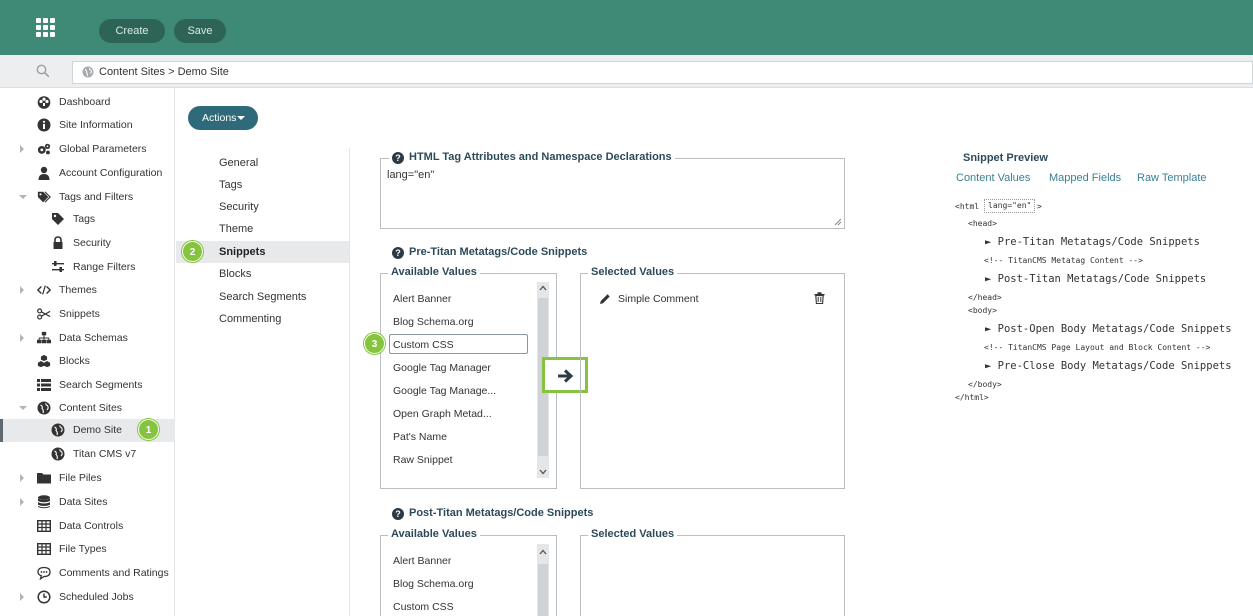 This screenshot has width=1253, height=616. What do you see at coordinates (1085, 178) in the screenshot?
I see `tab-mapped-fields: Mapped Fields` at bounding box center [1085, 178].